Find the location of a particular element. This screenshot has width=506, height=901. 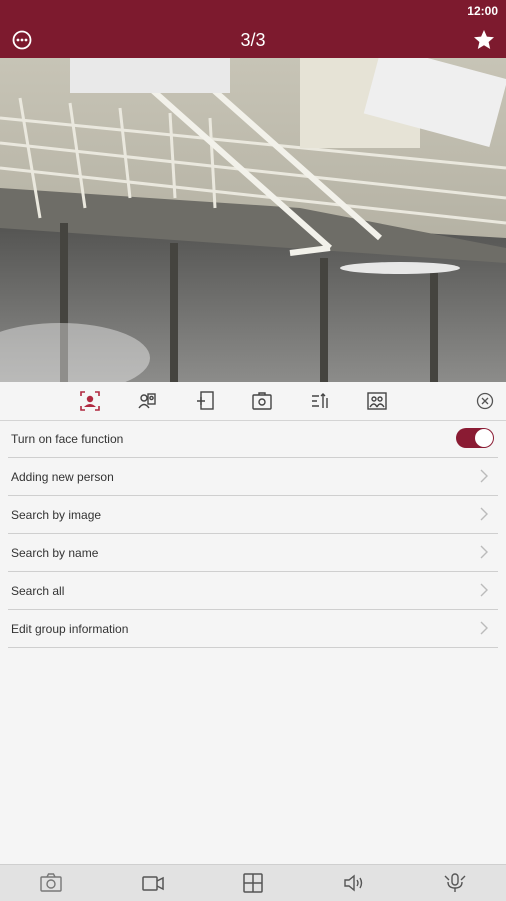

page-title: 3/3 is located at coordinates (253, 40).